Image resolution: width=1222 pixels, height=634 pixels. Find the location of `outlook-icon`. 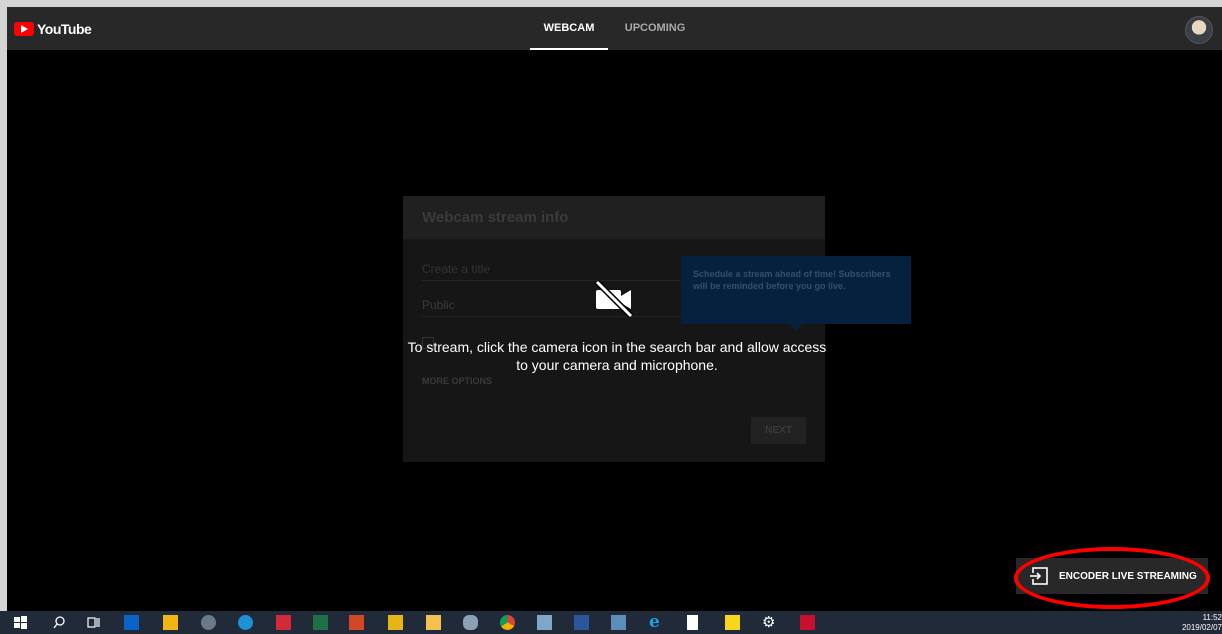

outlook-icon is located at coordinates (131, 622).